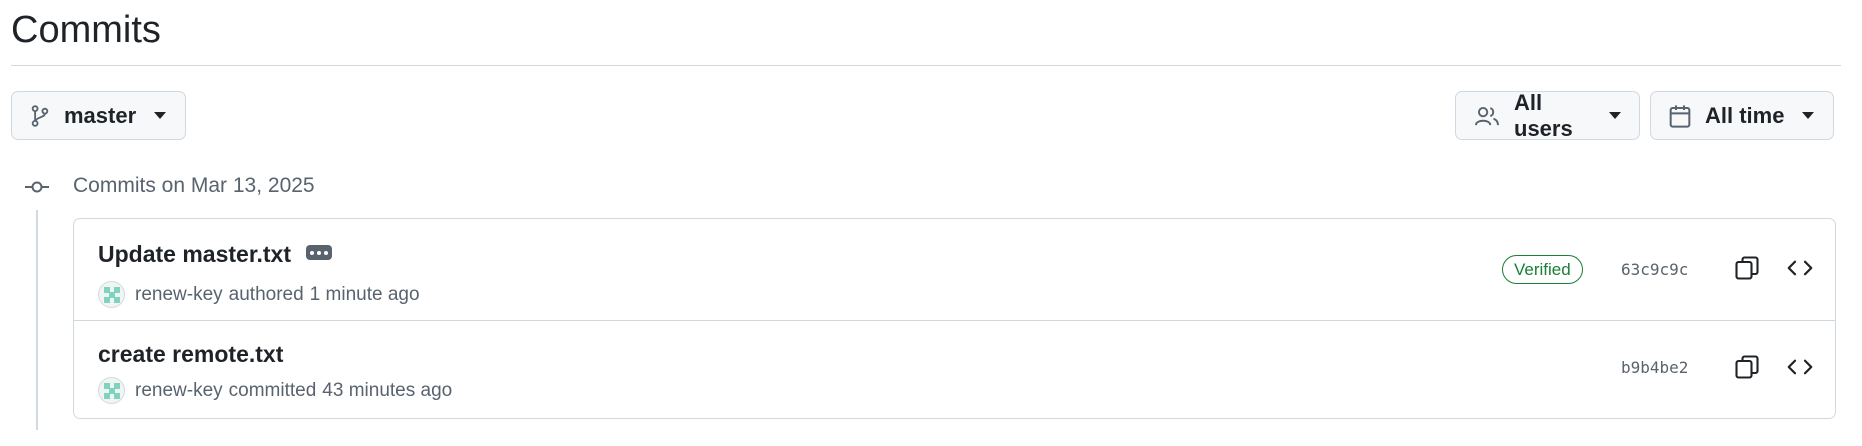  I want to click on time-filter-button: All time, so click(1742, 115).